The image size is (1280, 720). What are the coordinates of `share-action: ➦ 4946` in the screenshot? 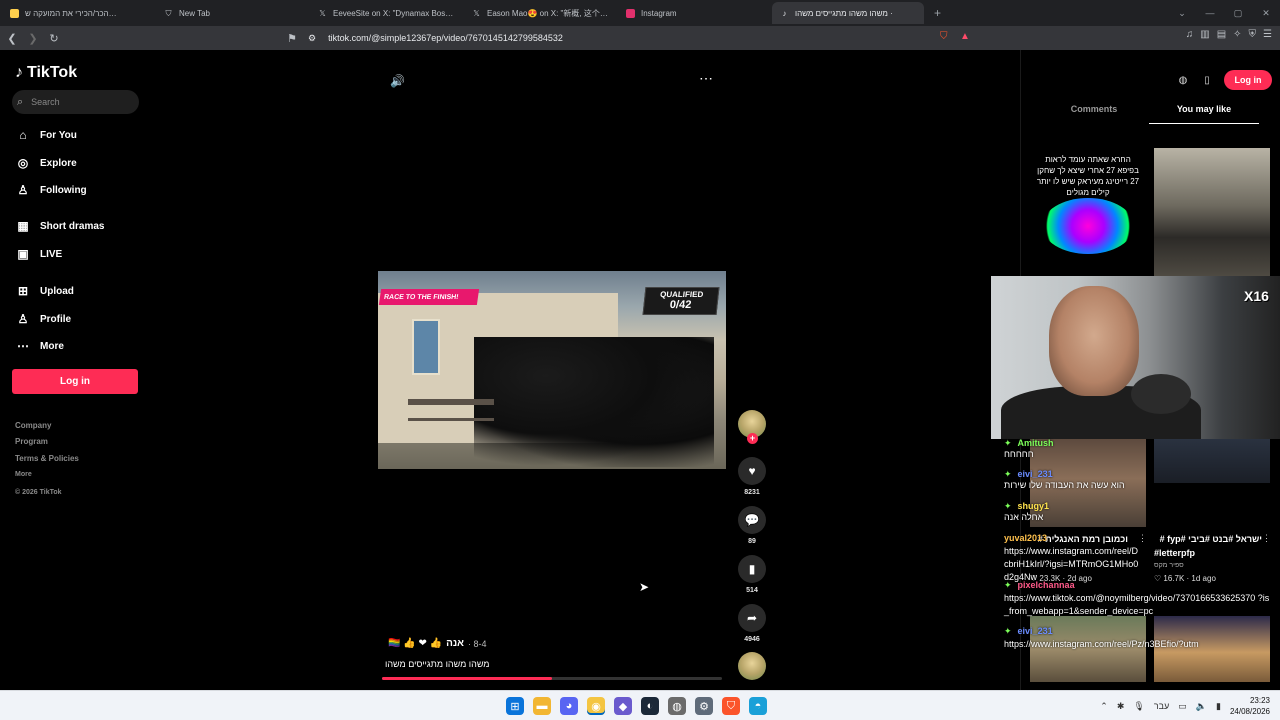 It's located at (752, 623).